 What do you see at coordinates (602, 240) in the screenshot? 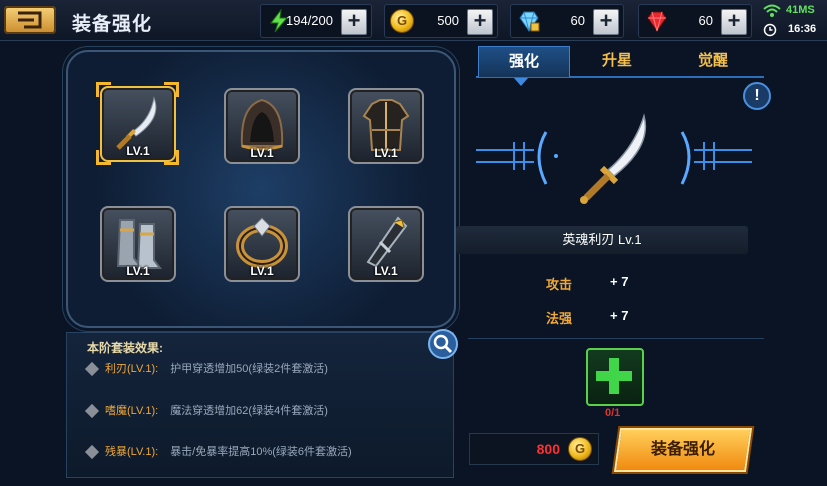
I see `item-name: 英魂利刃 Lv.1` at bounding box center [602, 240].